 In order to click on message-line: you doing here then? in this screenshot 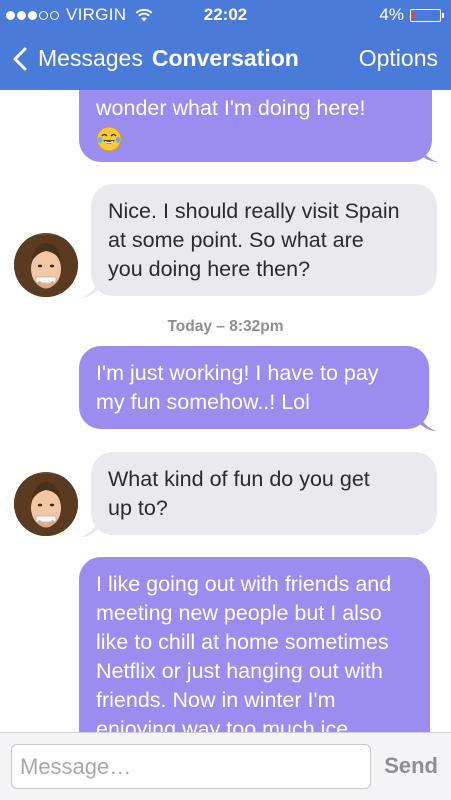, I will do `click(209, 269)`.